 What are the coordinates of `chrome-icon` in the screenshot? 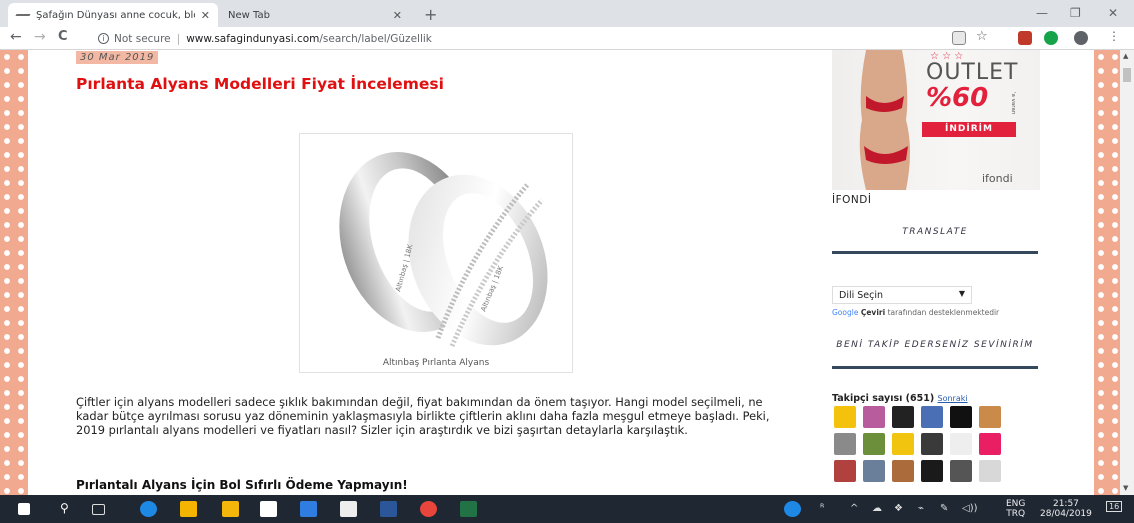 It's located at (428, 509).